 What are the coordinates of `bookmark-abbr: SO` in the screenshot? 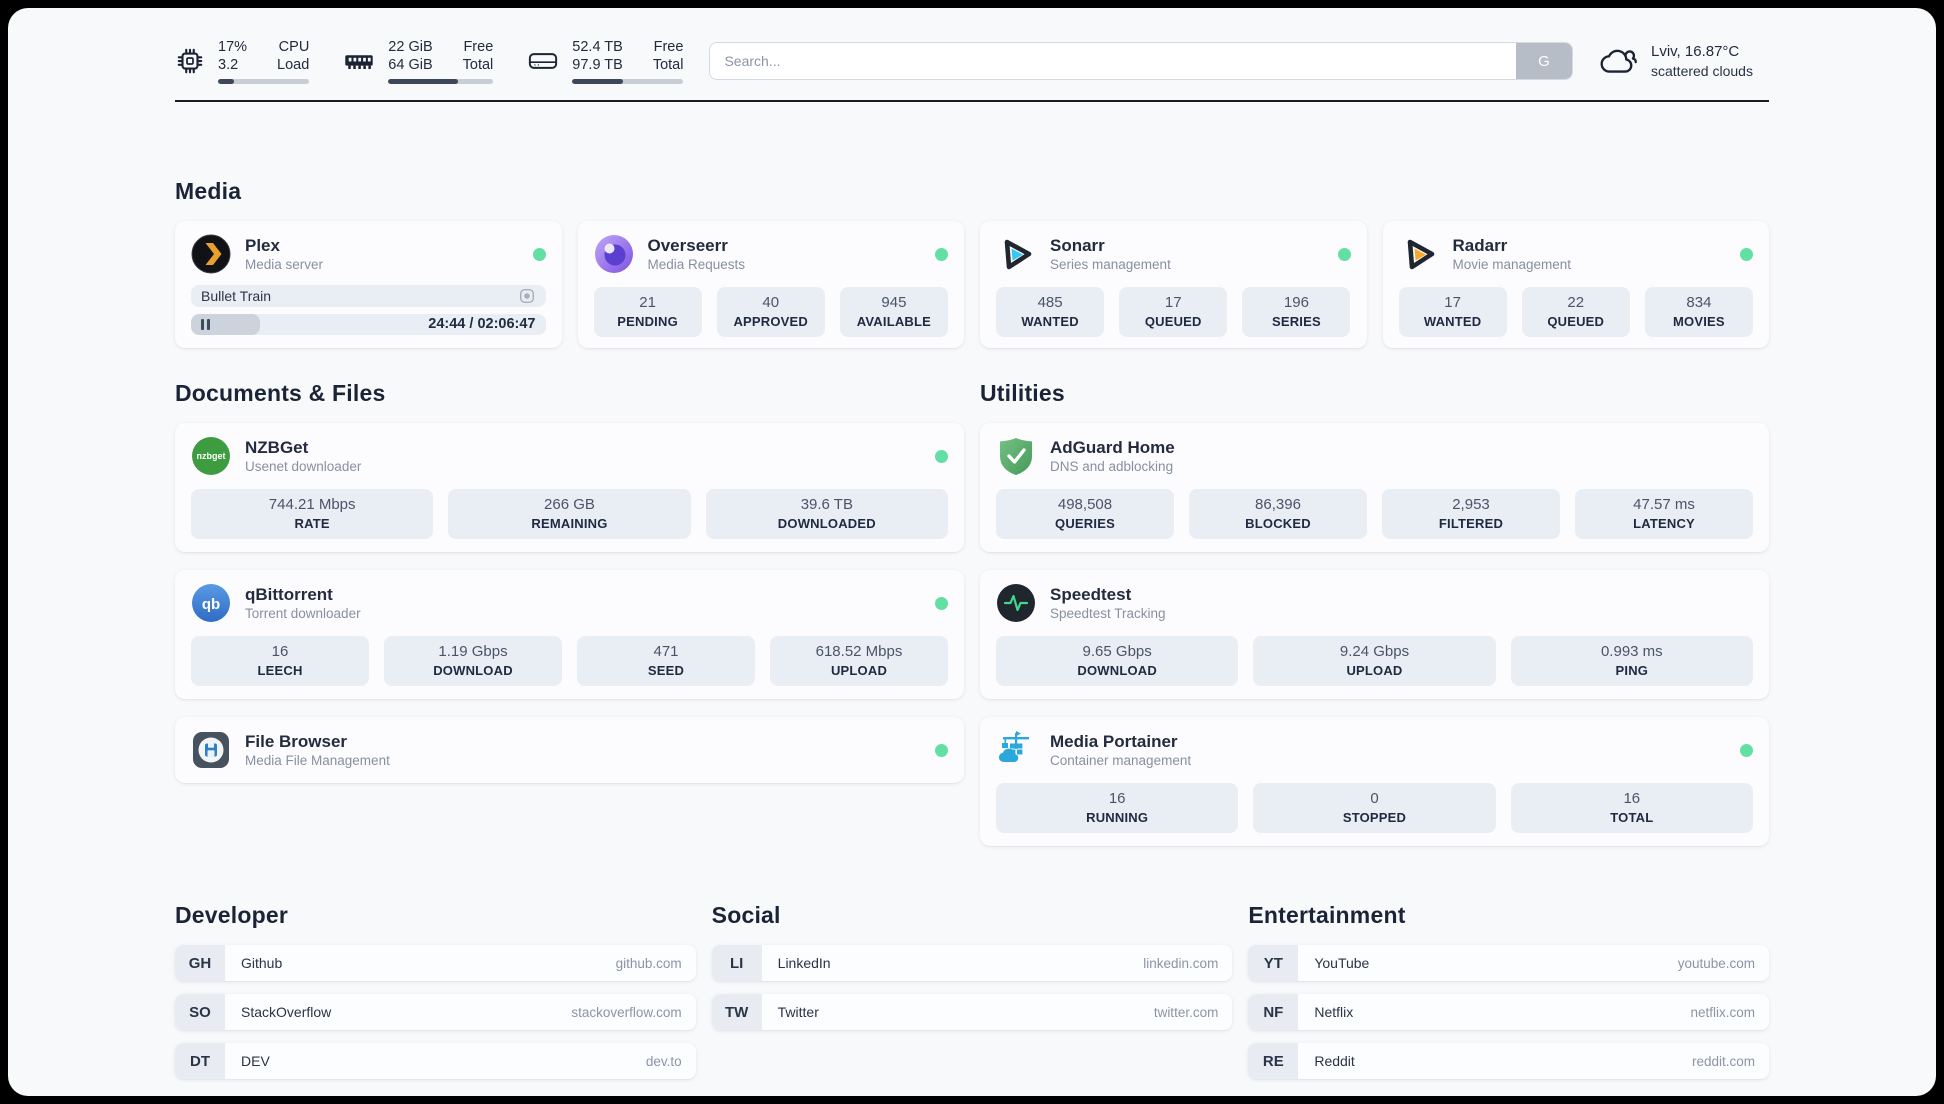 It's located at (200, 1012).